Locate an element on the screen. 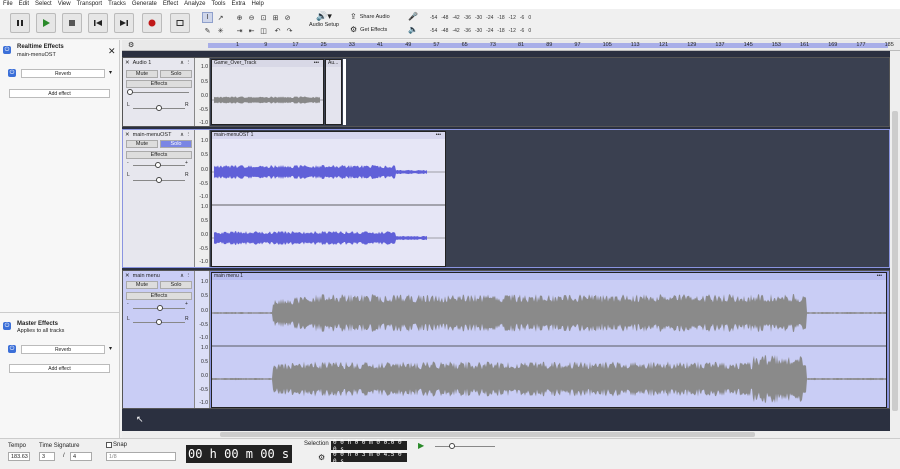  horizontal-scrollbar is located at coordinates (511, 434).